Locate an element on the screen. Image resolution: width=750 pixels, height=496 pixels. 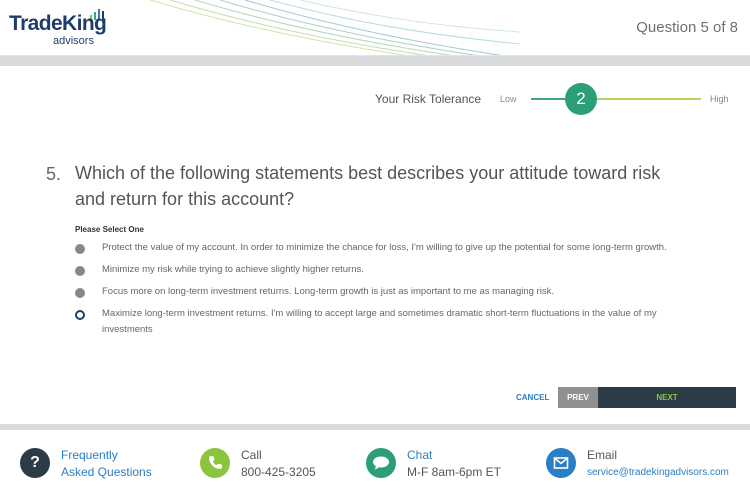
phone-icon is located at coordinates (215, 463).